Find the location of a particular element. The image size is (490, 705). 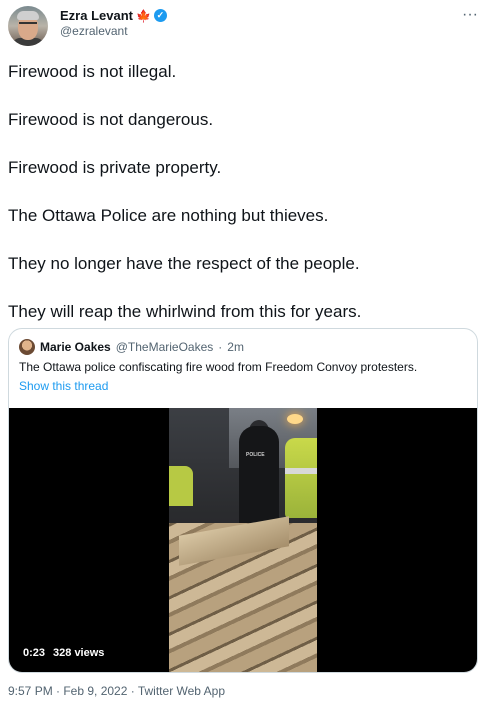

video-frame: POLICE is located at coordinates (243, 540).